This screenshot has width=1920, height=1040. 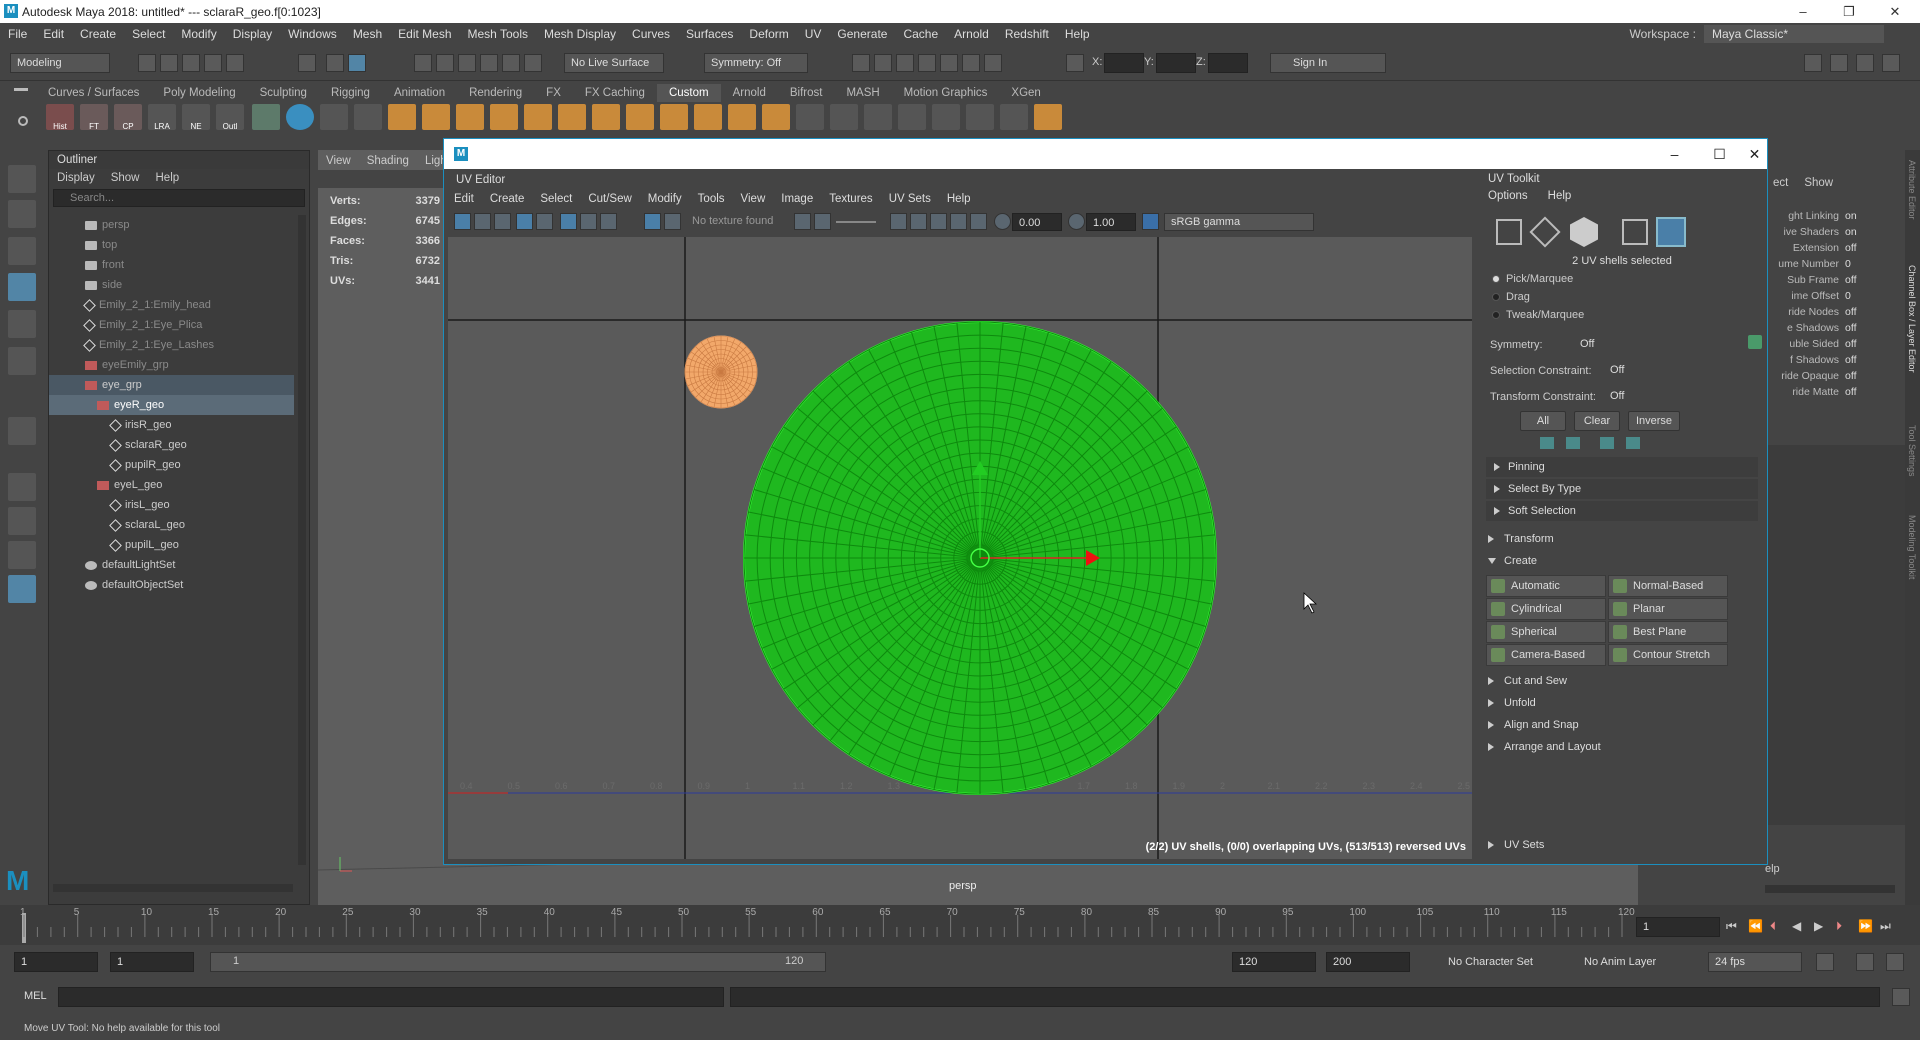 What do you see at coordinates (806, 93) in the screenshot?
I see `shelf-tab-bifrost: Bifrost` at bounding box center [806, 93].